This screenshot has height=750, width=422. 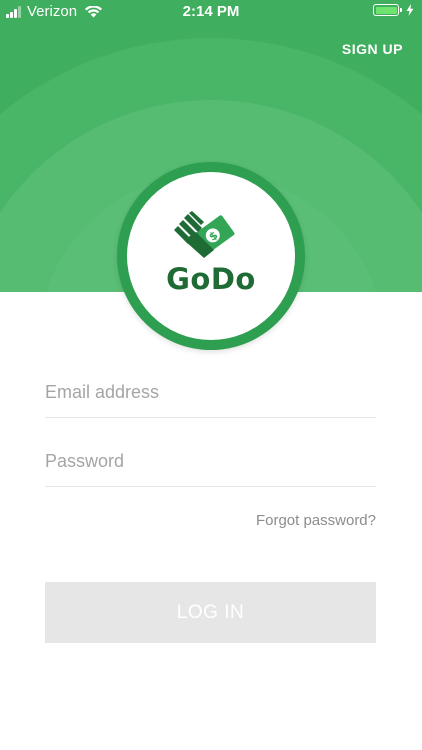 What do you see at coordinates (211, 279) in the screenshot?
I see `brand-name: GoDo` at bounding box center [211, 279].